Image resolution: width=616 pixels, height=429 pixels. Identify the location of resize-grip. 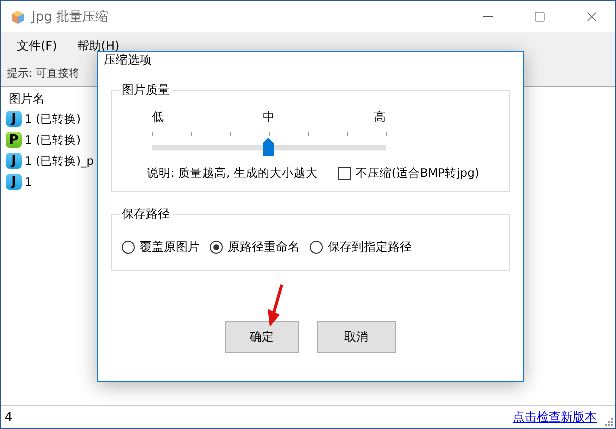
(609, 422).